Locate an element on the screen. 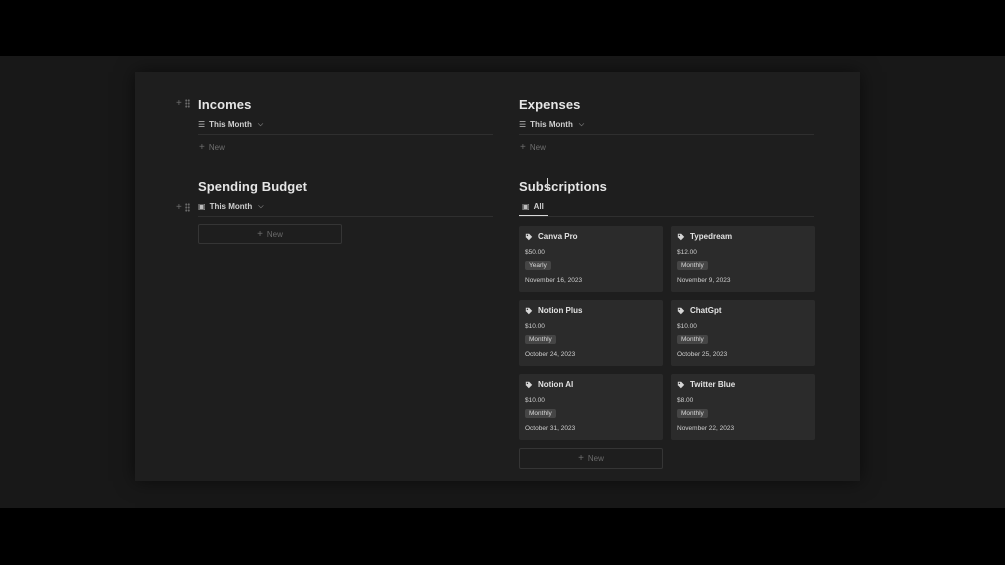 This screenshot has height=565, width=1005. incomes-block-handles: + is located at coordinates (183, 103).